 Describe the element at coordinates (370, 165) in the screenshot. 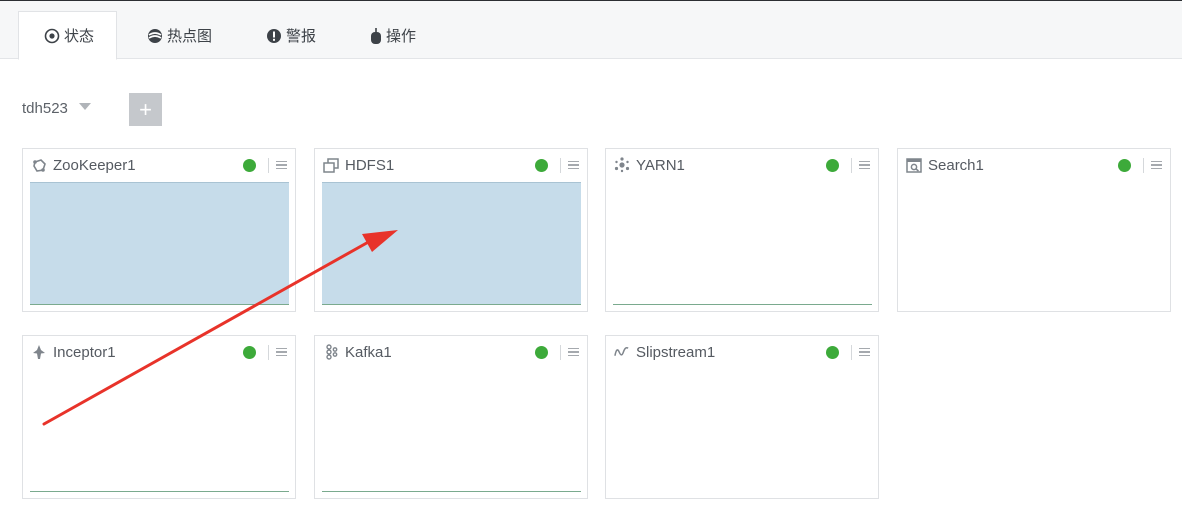

I see `service-name: HDFS1` at that location.